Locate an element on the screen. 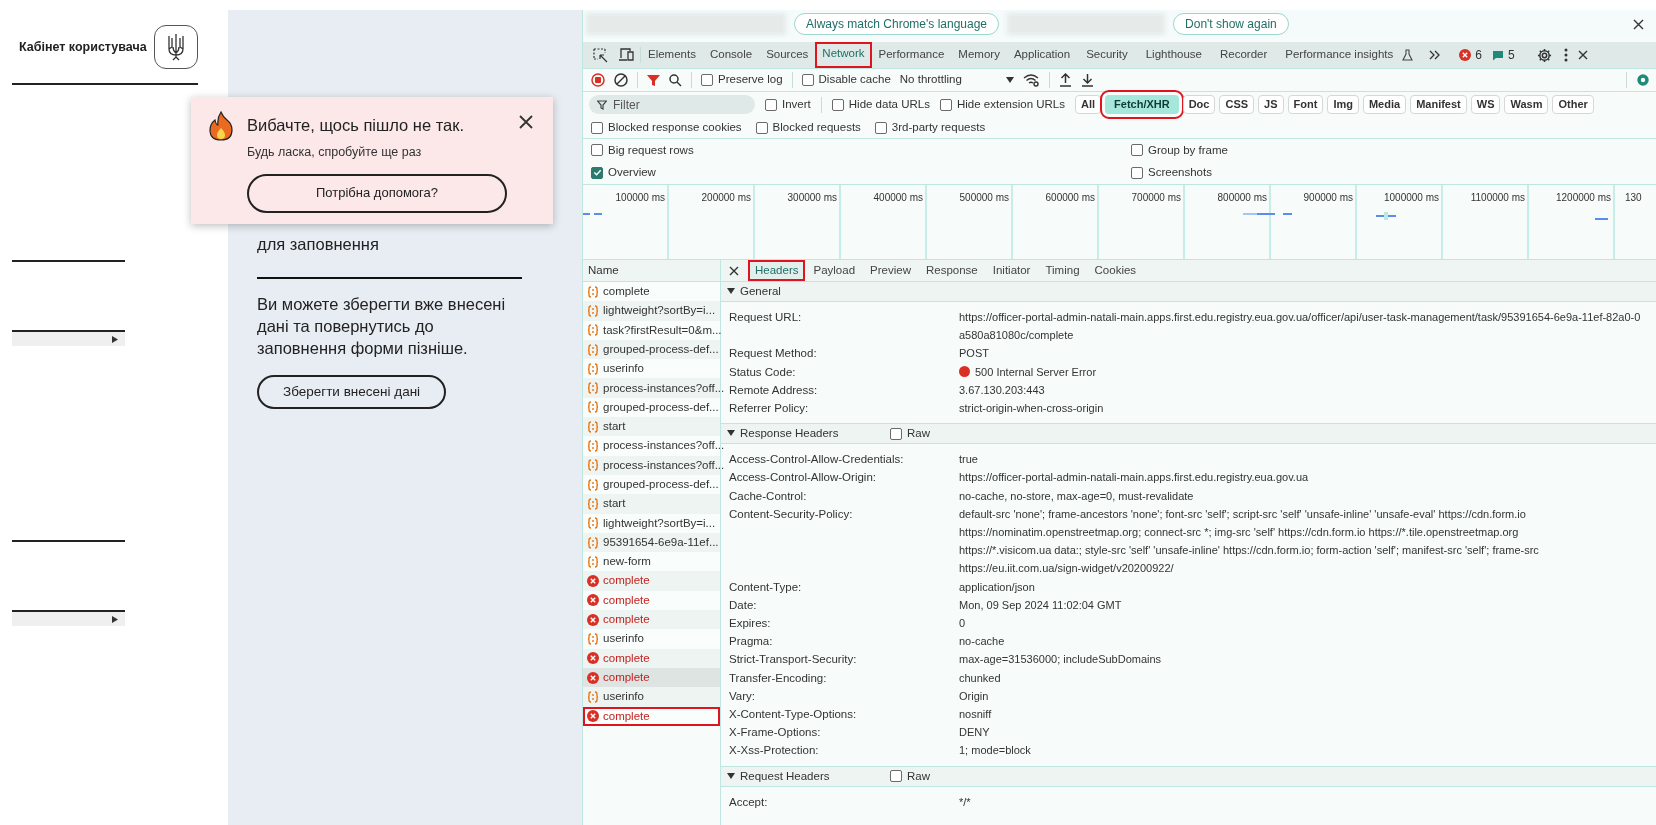 The width and height of the screenshot is (1656, 825). type-filter-button: Media is located at coordinates (1384, 104).